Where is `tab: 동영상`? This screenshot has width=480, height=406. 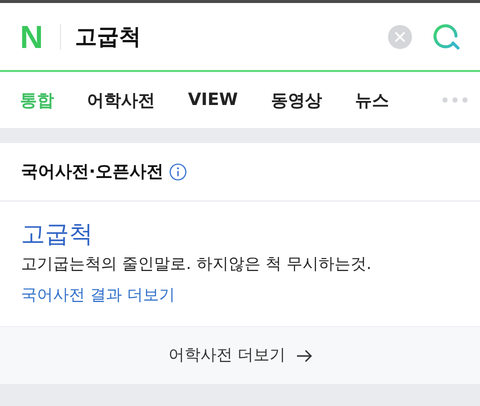 tab: 동영상 is located at coordinates (296, 100).